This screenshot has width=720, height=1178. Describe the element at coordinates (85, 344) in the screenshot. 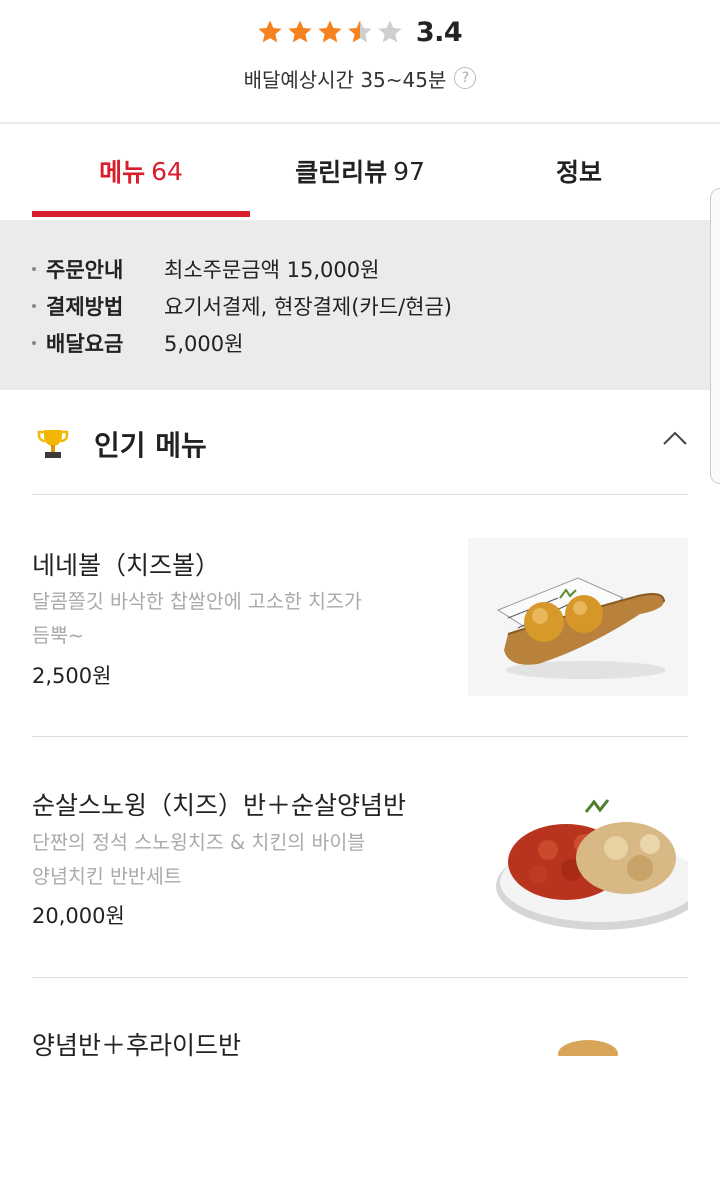

I see `info-label: 배달요금` at that location.